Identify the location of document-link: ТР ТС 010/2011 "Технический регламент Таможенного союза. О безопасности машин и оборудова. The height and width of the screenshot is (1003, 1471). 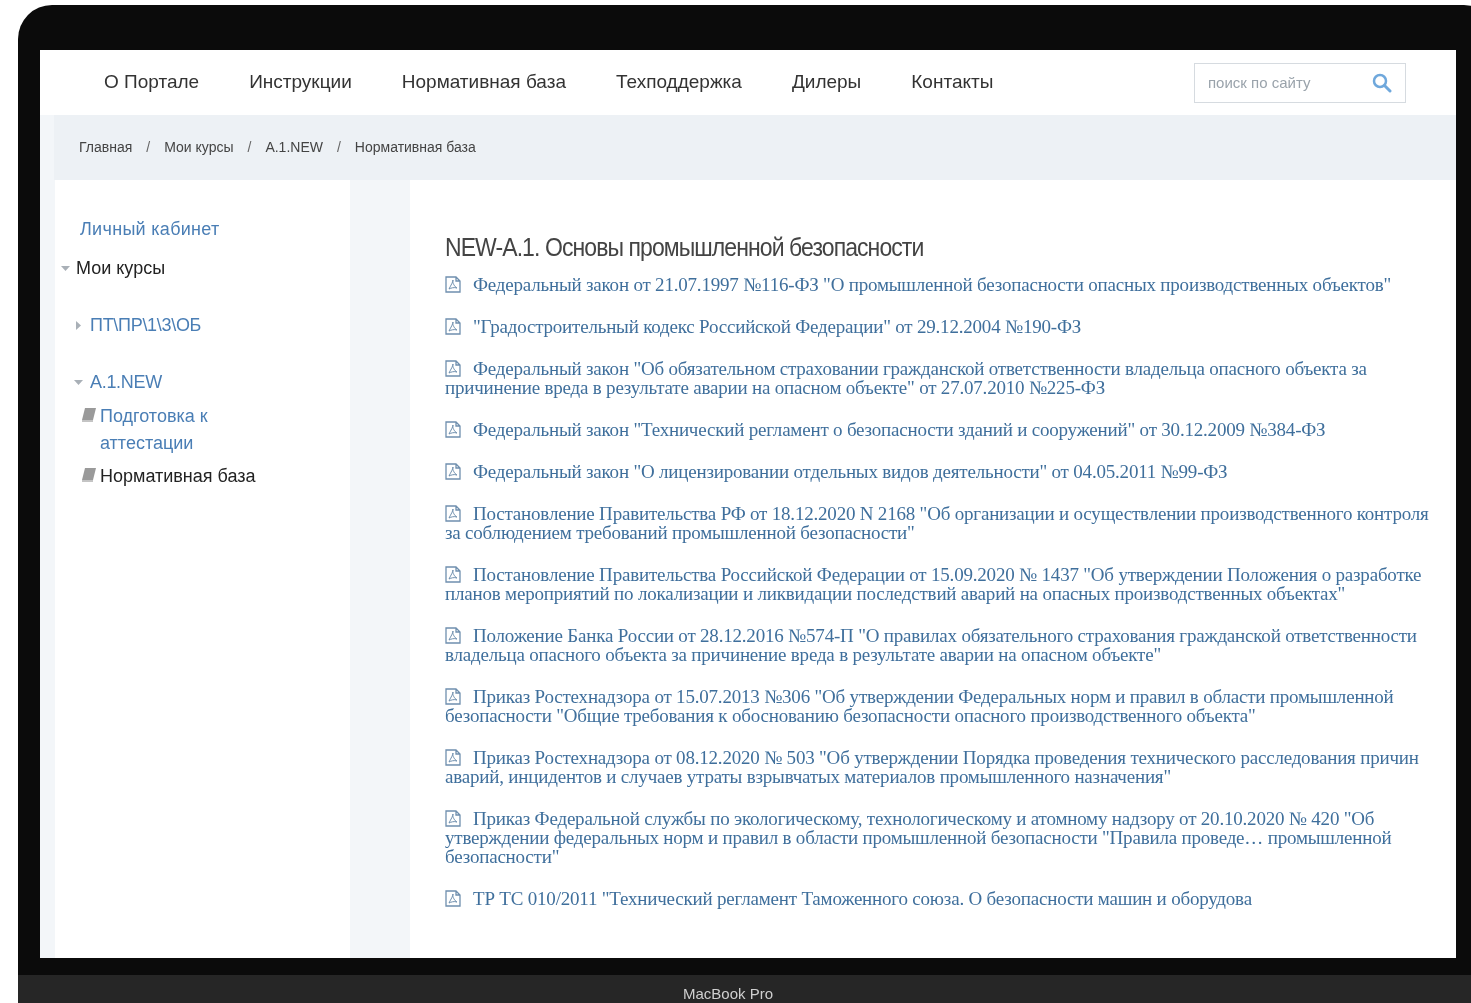
(943, 898).